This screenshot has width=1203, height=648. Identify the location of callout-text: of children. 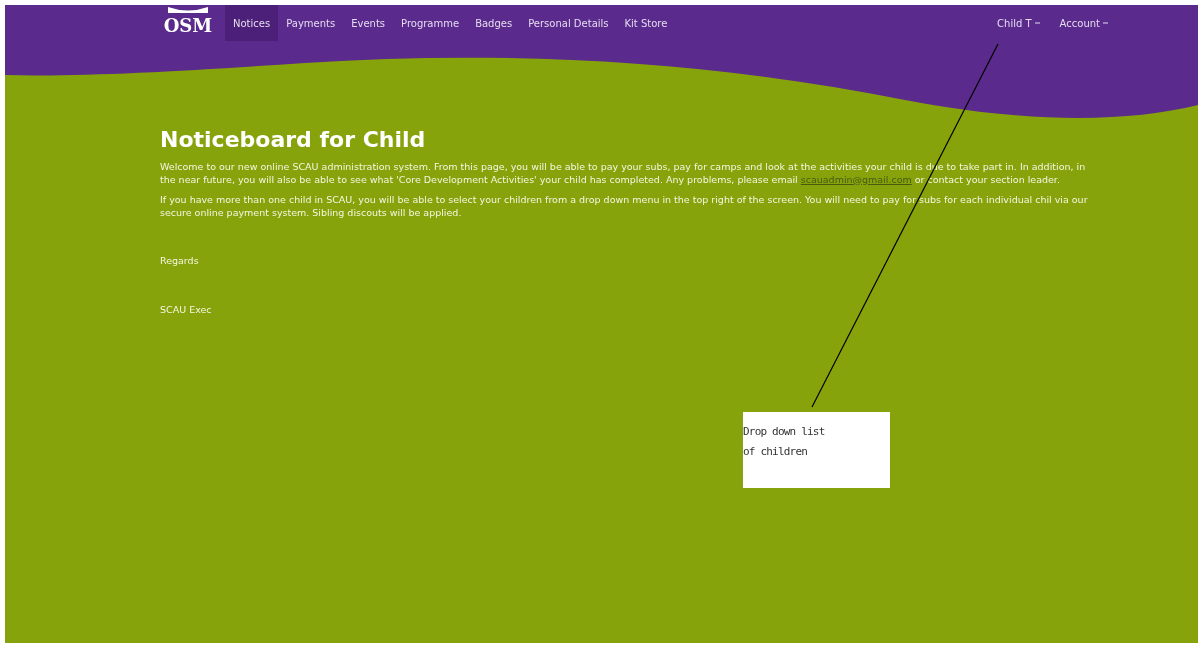
(776, 452).